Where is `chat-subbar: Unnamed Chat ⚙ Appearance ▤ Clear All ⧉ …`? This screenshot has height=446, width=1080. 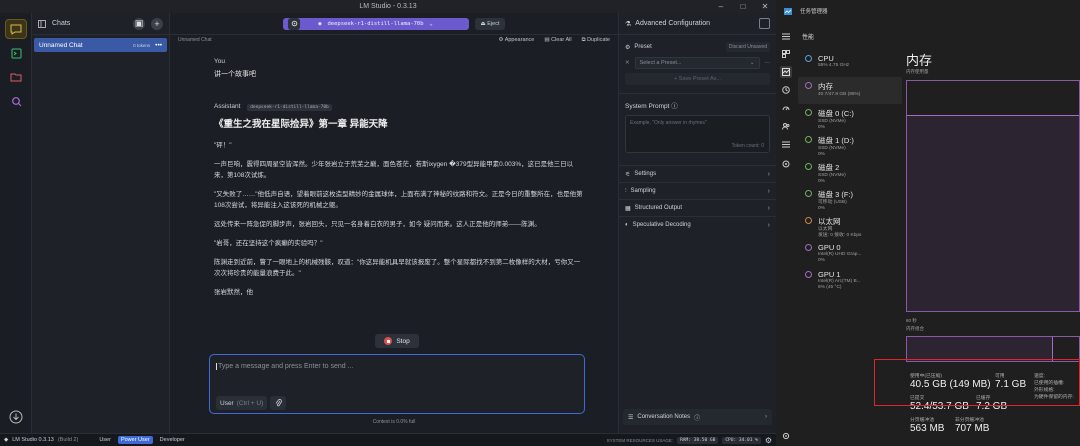 chat-subbar: Unnamed Chat ⚙ Appearance ▤ Clear All ⧉ … is located at coordinates (394, 40).